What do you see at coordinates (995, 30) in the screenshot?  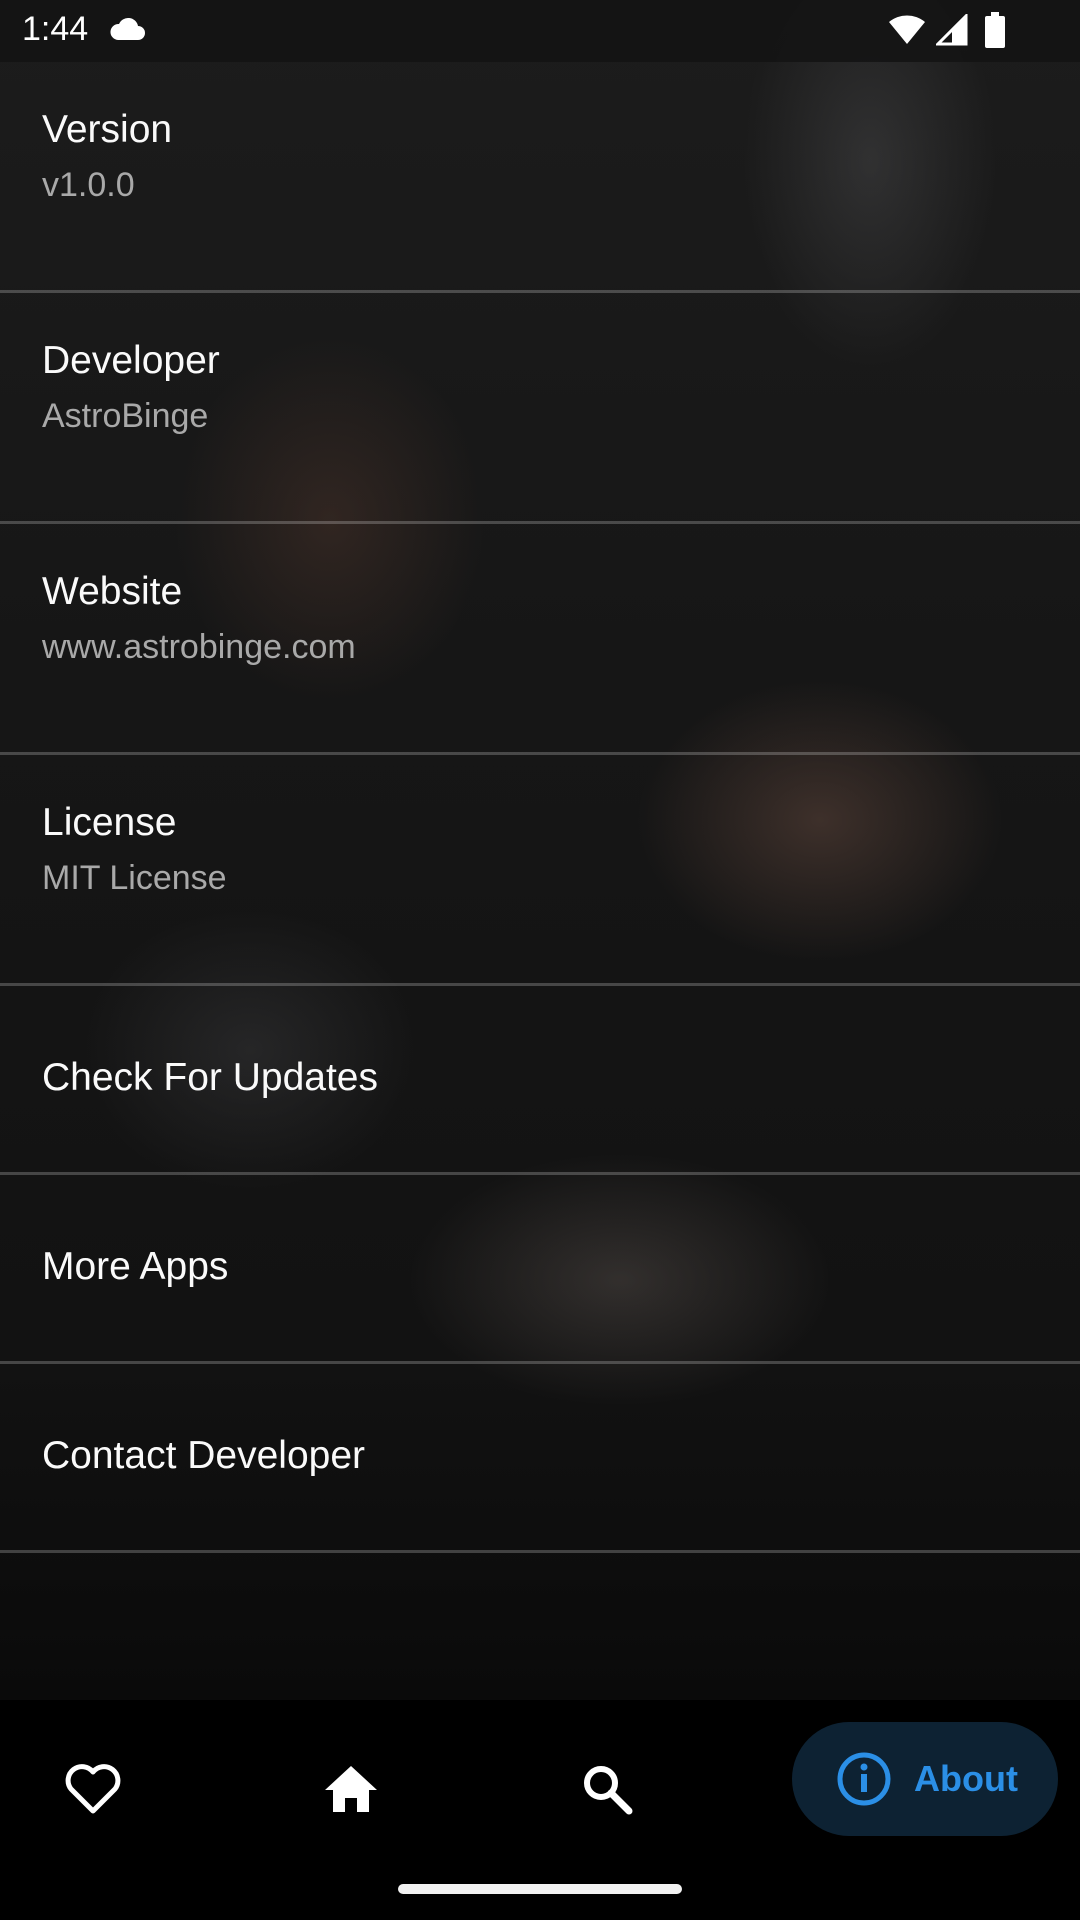 I see `battery-icon` at bounding box center [995, 30].